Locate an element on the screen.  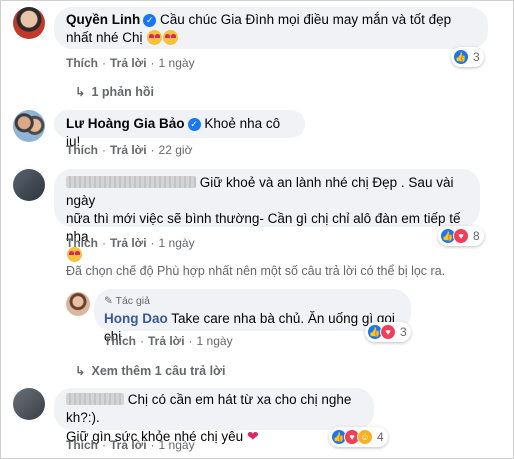
reaction-count: 4 is located at coordinates (380, 437).